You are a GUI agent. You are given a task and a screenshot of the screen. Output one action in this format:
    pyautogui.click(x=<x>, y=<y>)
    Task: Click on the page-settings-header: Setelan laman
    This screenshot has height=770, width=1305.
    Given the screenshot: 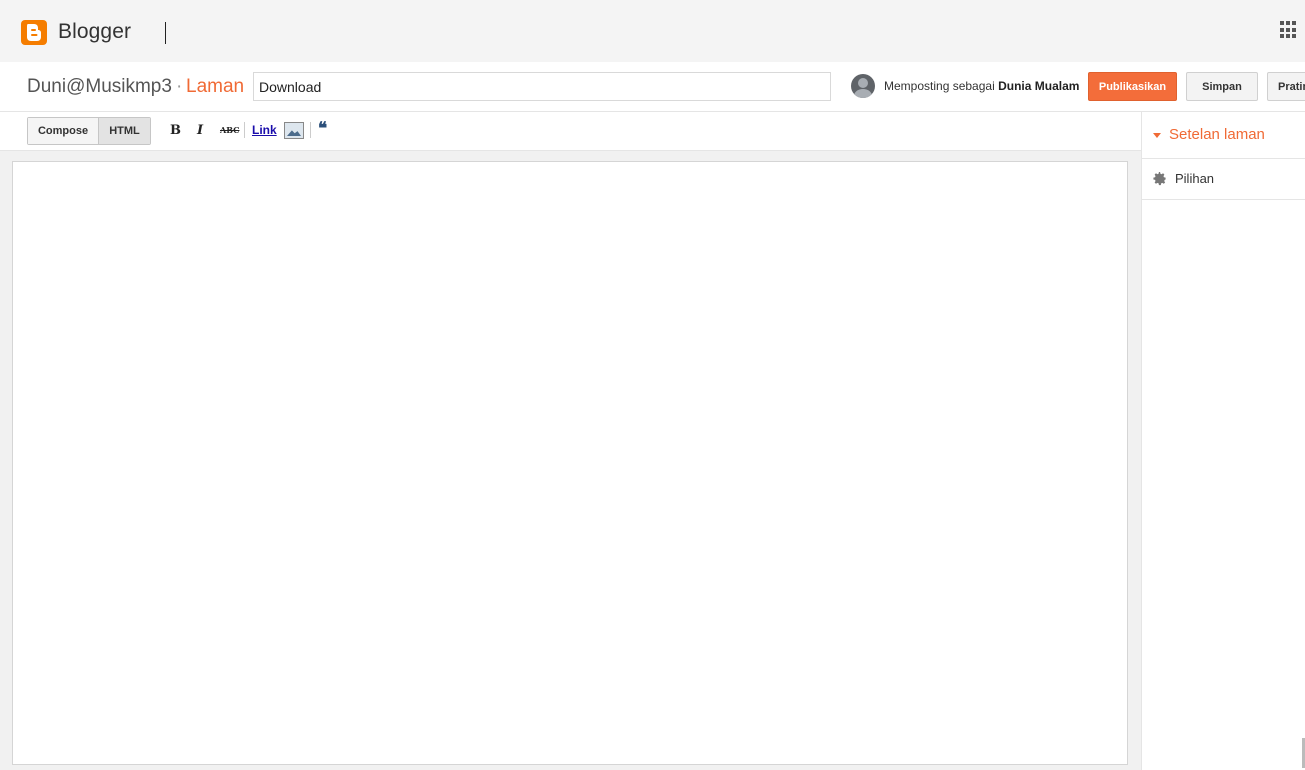 What is the action you would take?
    pyautogui.click(x=1223, y=135)
    